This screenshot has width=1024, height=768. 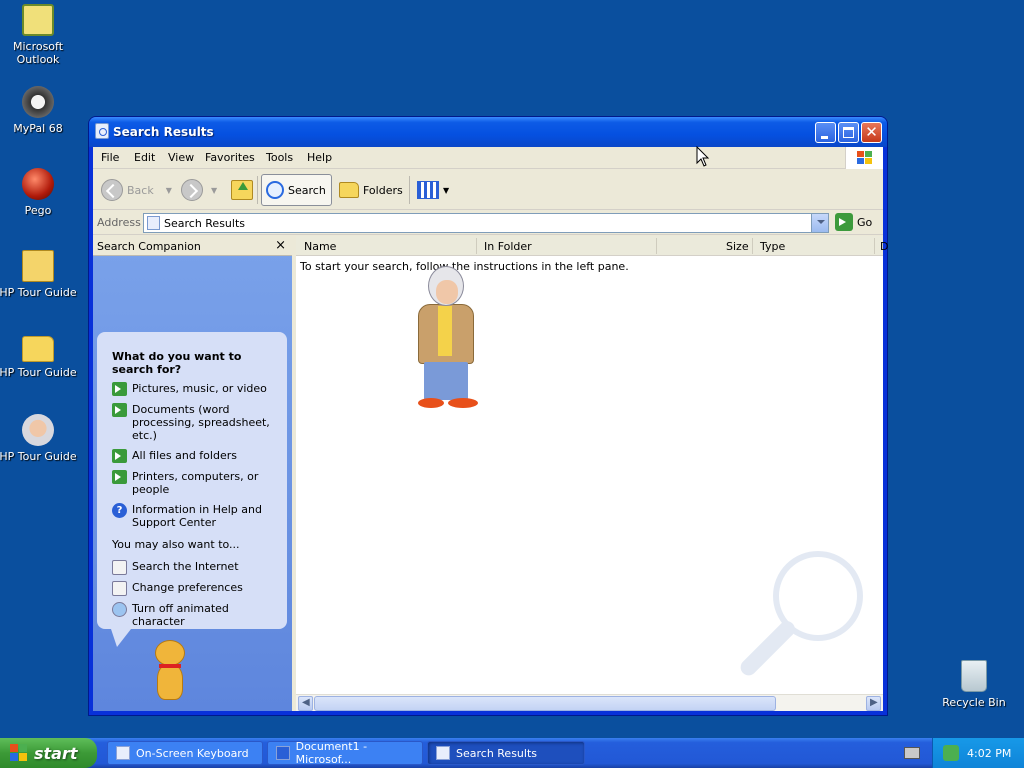 I want to click on folders-icon, so click(x=349, y=190).